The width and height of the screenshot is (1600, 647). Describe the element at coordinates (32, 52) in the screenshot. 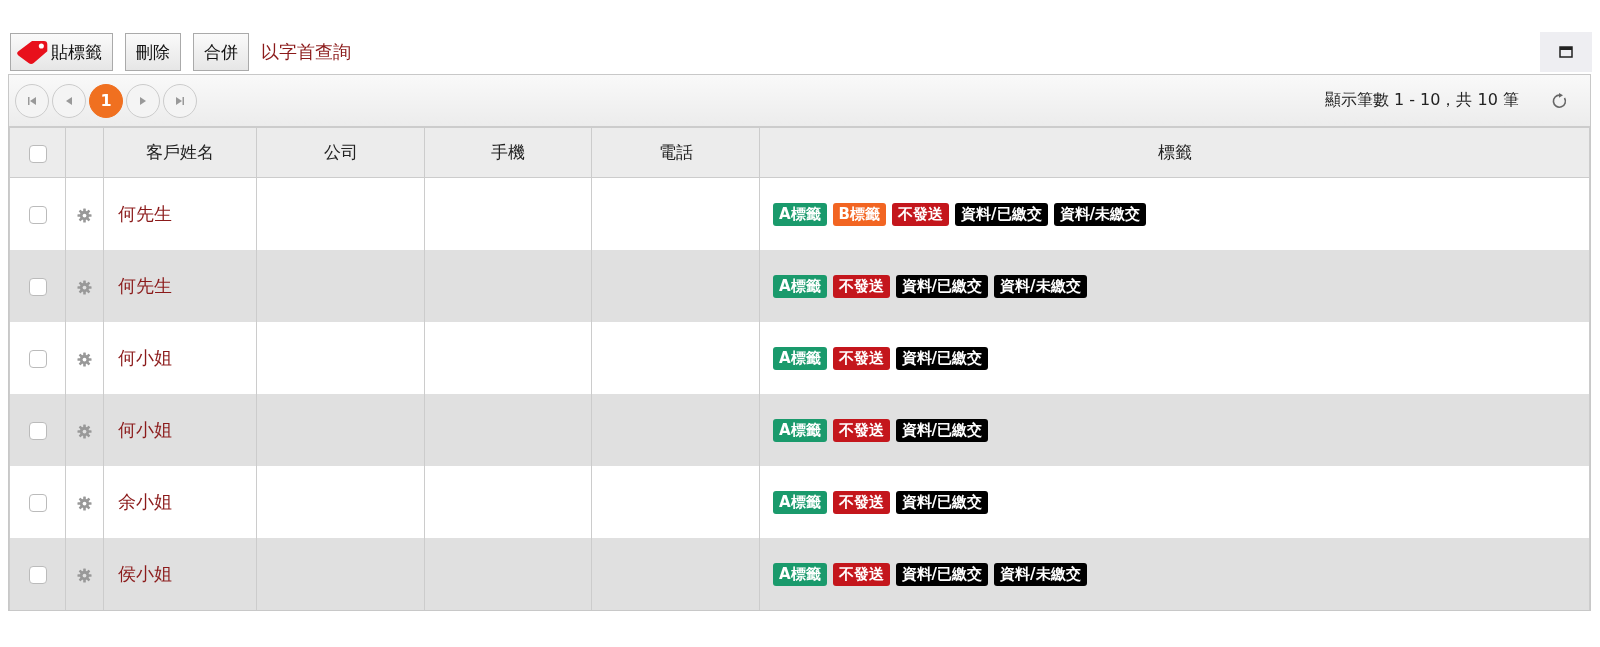

I see `price-tag-icon` at that location.